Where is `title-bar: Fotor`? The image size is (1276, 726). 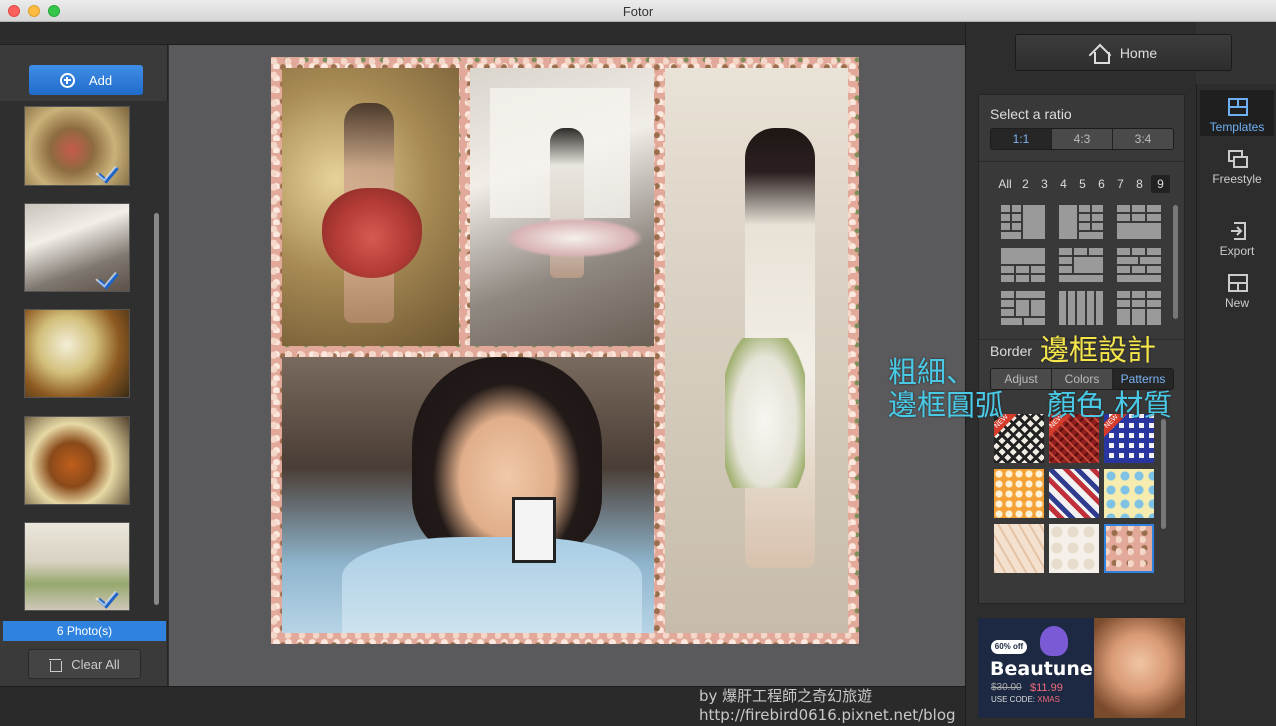
title-bar: Fotor is located at coordinates (638, 11).